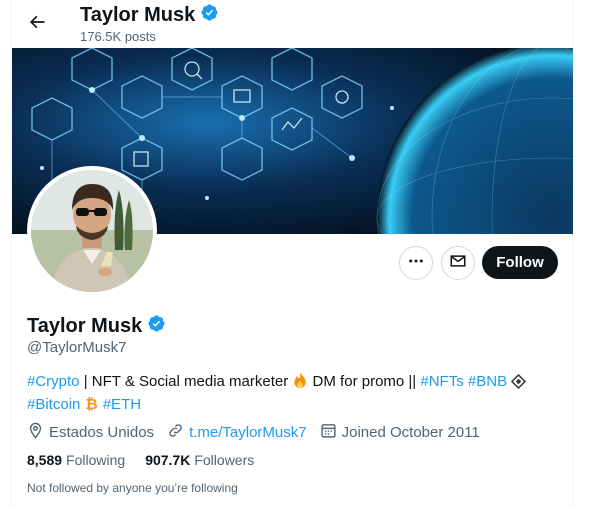  What do you see at coordinates (138, 15) in the screenshot?
I see `header-name: Taylor Musk` at bounding box center [138, 15].